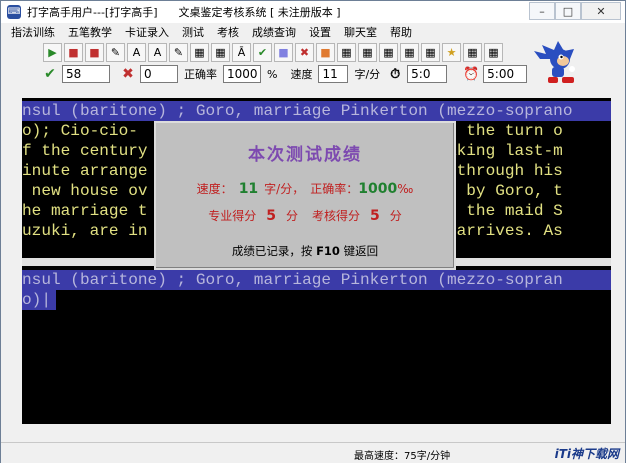 This screenshot has height=463, width=626. Describe the element at coordinates (378, 189) in the screenshot. I see `result-accuracy-value: 1000` at that location.